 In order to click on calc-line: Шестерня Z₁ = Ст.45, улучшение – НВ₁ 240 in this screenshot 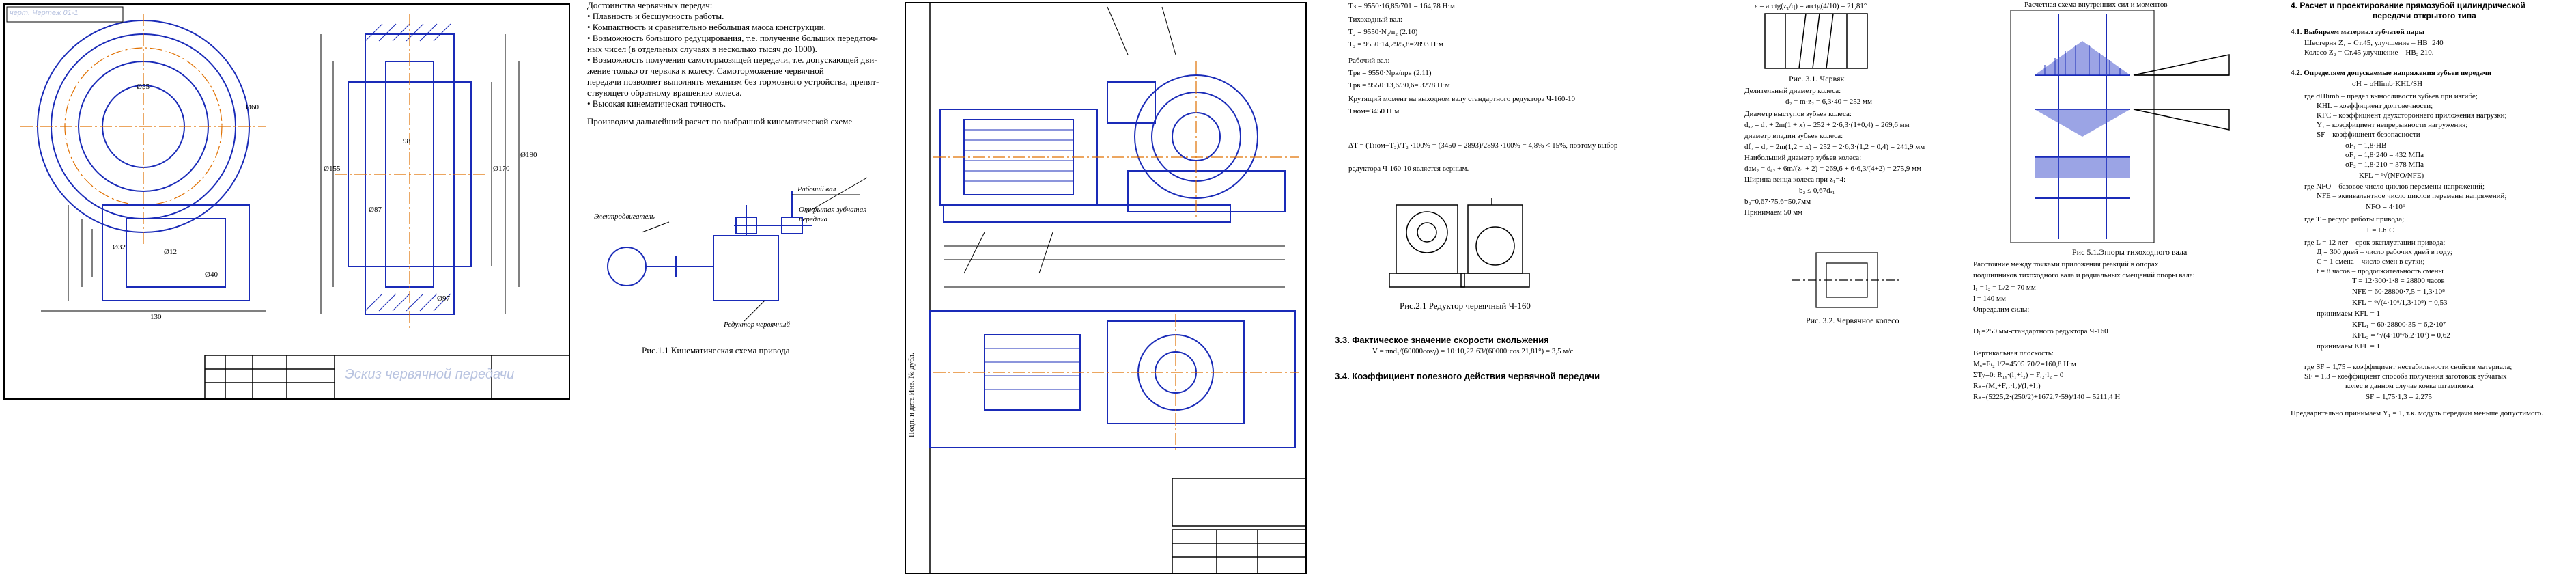, I will do `click(2374, 43)`.